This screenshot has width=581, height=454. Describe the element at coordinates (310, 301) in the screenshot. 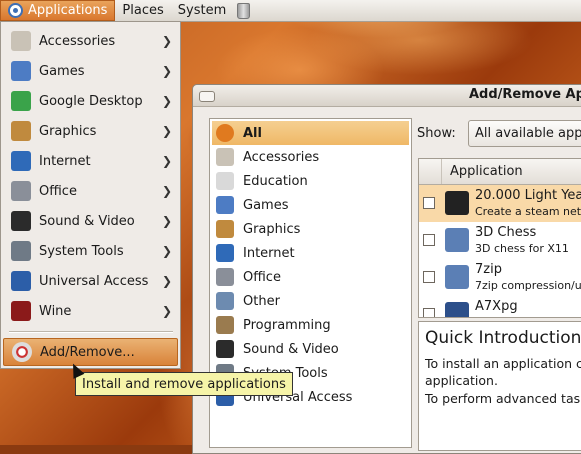

I see `category-item-other: Other` at that location.